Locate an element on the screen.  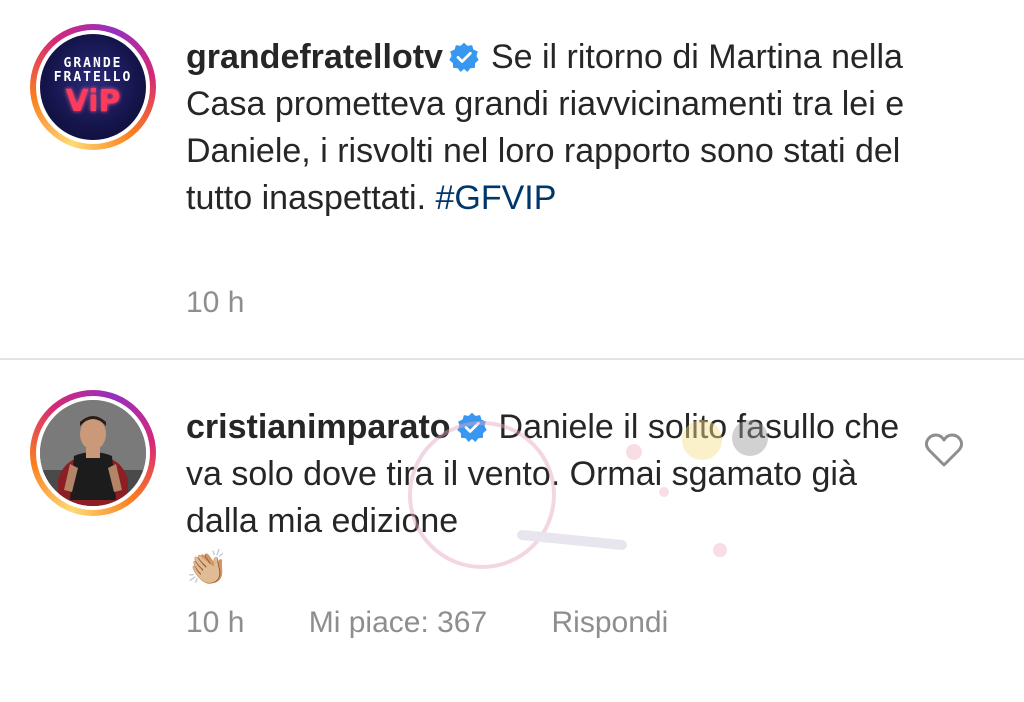
heart-outline-icon is located at coordinates (944, 450).